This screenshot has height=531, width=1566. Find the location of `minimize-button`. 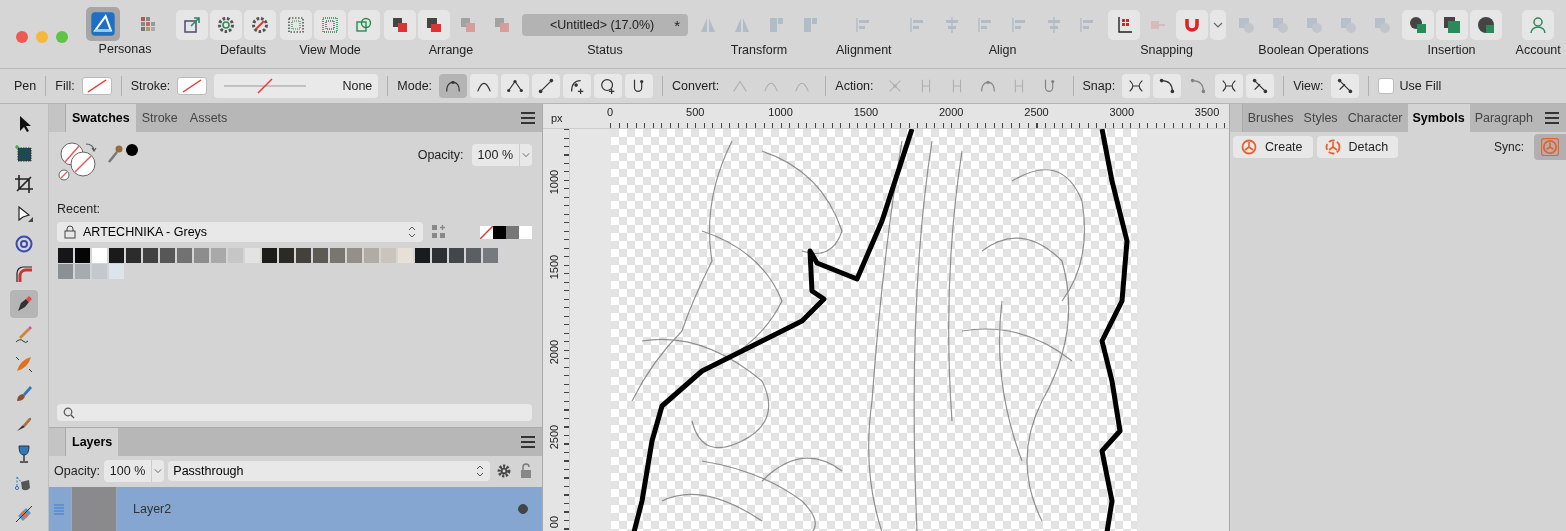

minimize-button is located at coordinates (42, 37).